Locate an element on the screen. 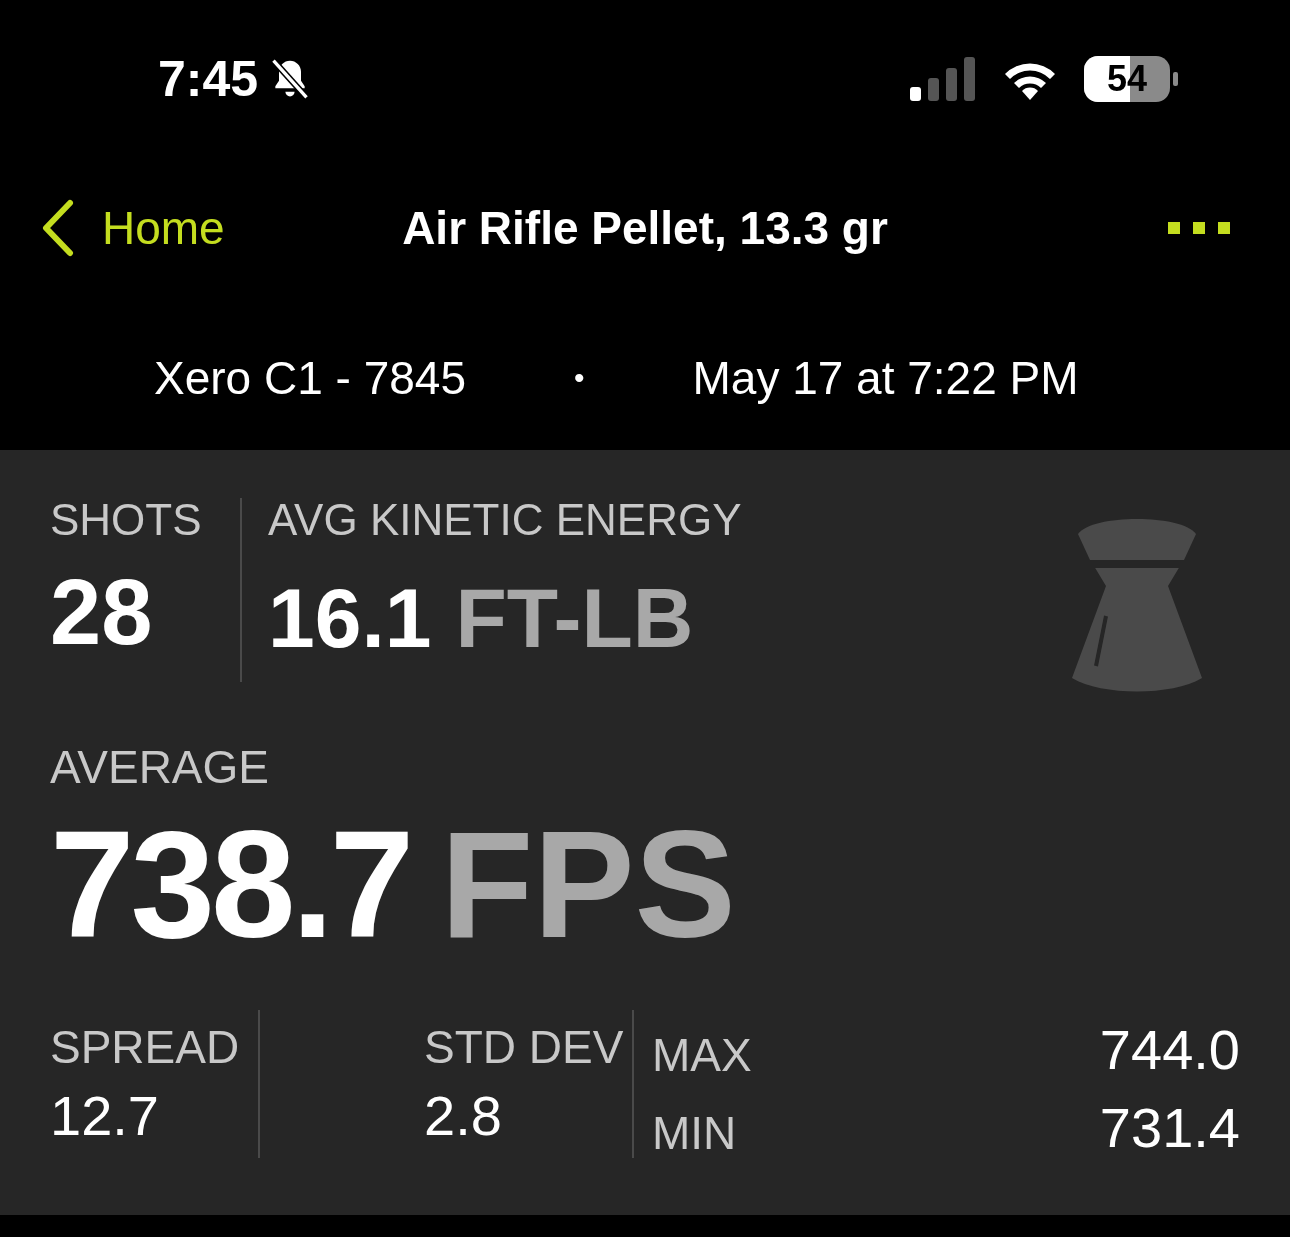  stat-label: SHOTS is located at coordinates (126, 520).